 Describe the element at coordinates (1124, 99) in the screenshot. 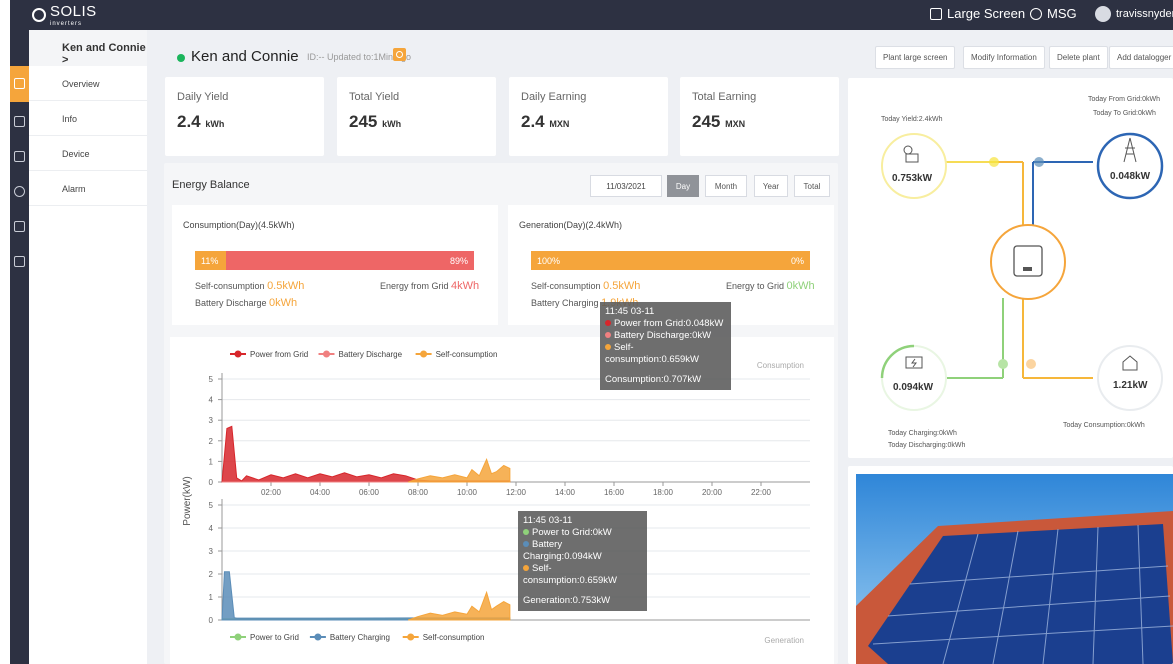

I see `today-from-grid-label: Today From Grid:0kWh` at that location.